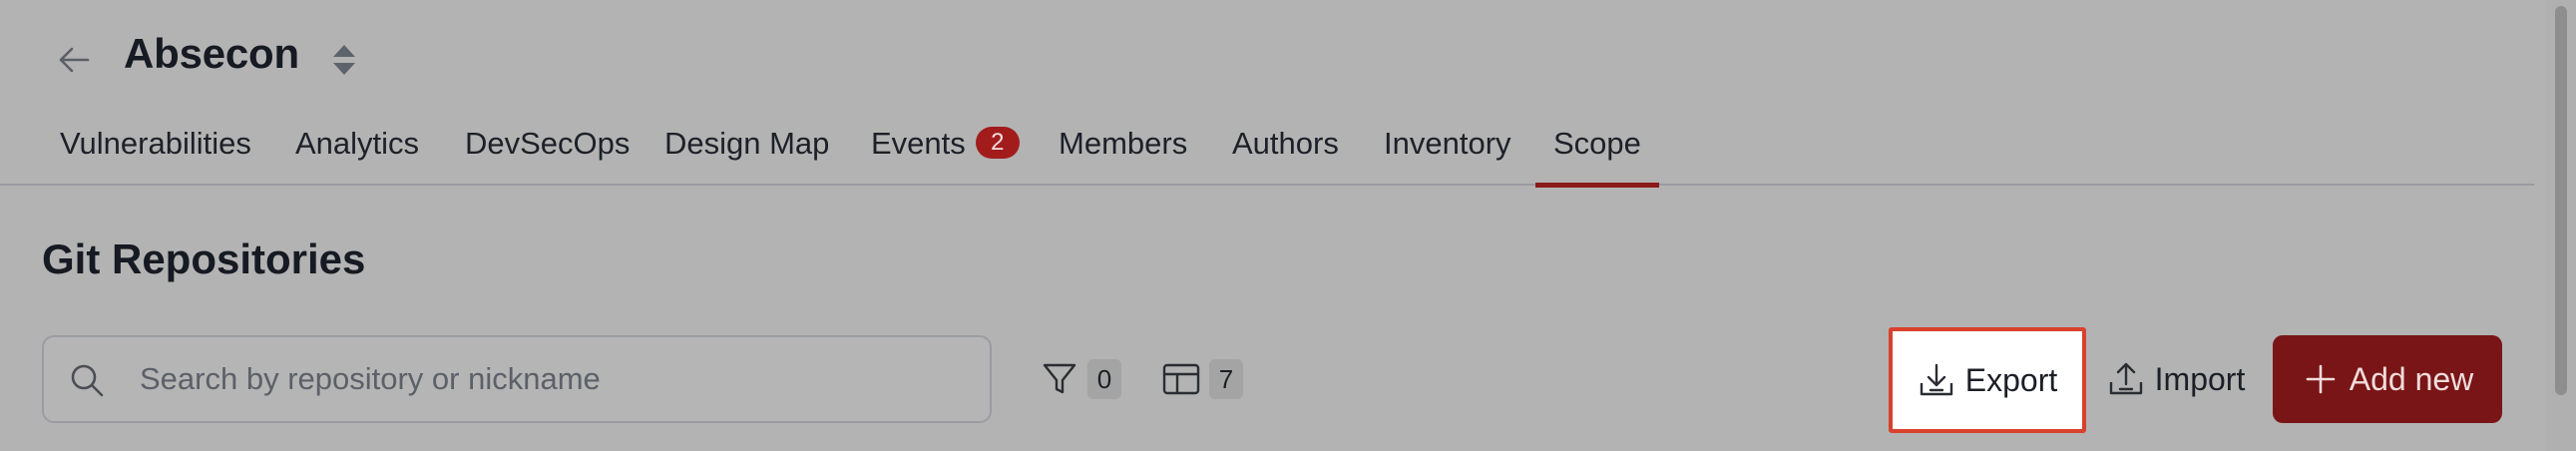 Image resolution: width=2576 pixels, height=451 pixels. I want to click on tab-members: Members, so click(1123, 147).